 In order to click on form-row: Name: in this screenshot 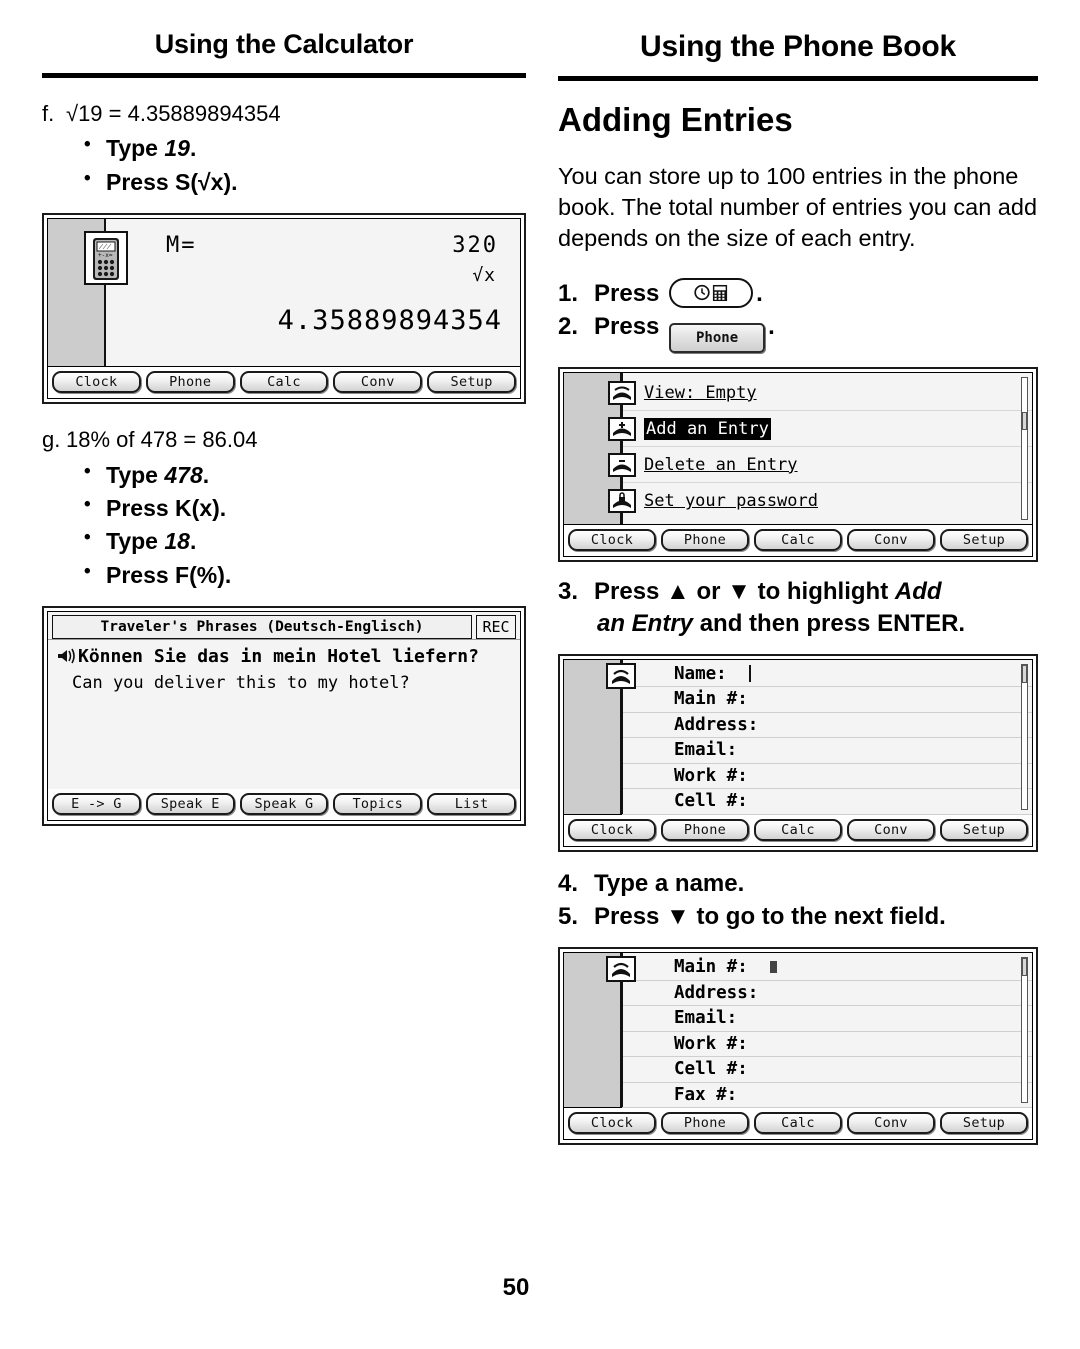, I will do `click(827, 675)`.